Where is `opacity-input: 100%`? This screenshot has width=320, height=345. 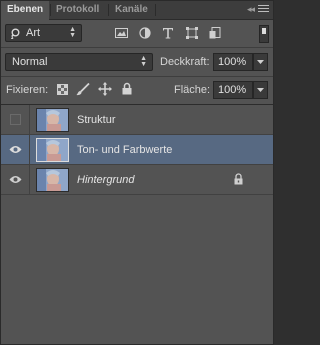 opacity-input: 100% is located at coordinates (233, 62).